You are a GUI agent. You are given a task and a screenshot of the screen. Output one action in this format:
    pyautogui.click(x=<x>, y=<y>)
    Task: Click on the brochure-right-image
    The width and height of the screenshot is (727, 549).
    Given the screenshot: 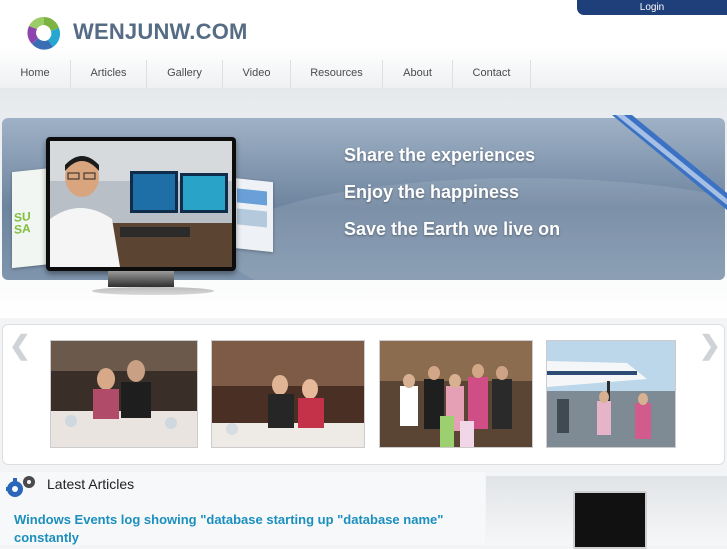 What is the action you would take?
    pyautogui.click(x=253, y=215)
    